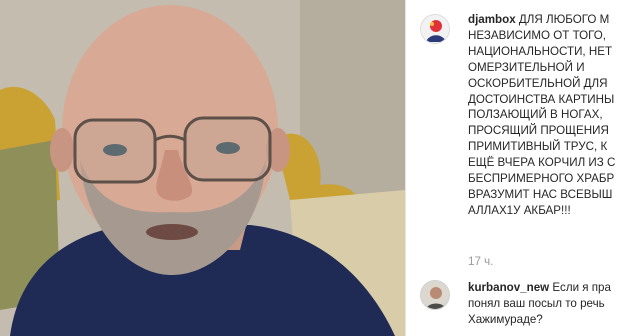 The width and height of the screenshot is (624, 336). I want to click on avatar-djambox, so click(435, 29).